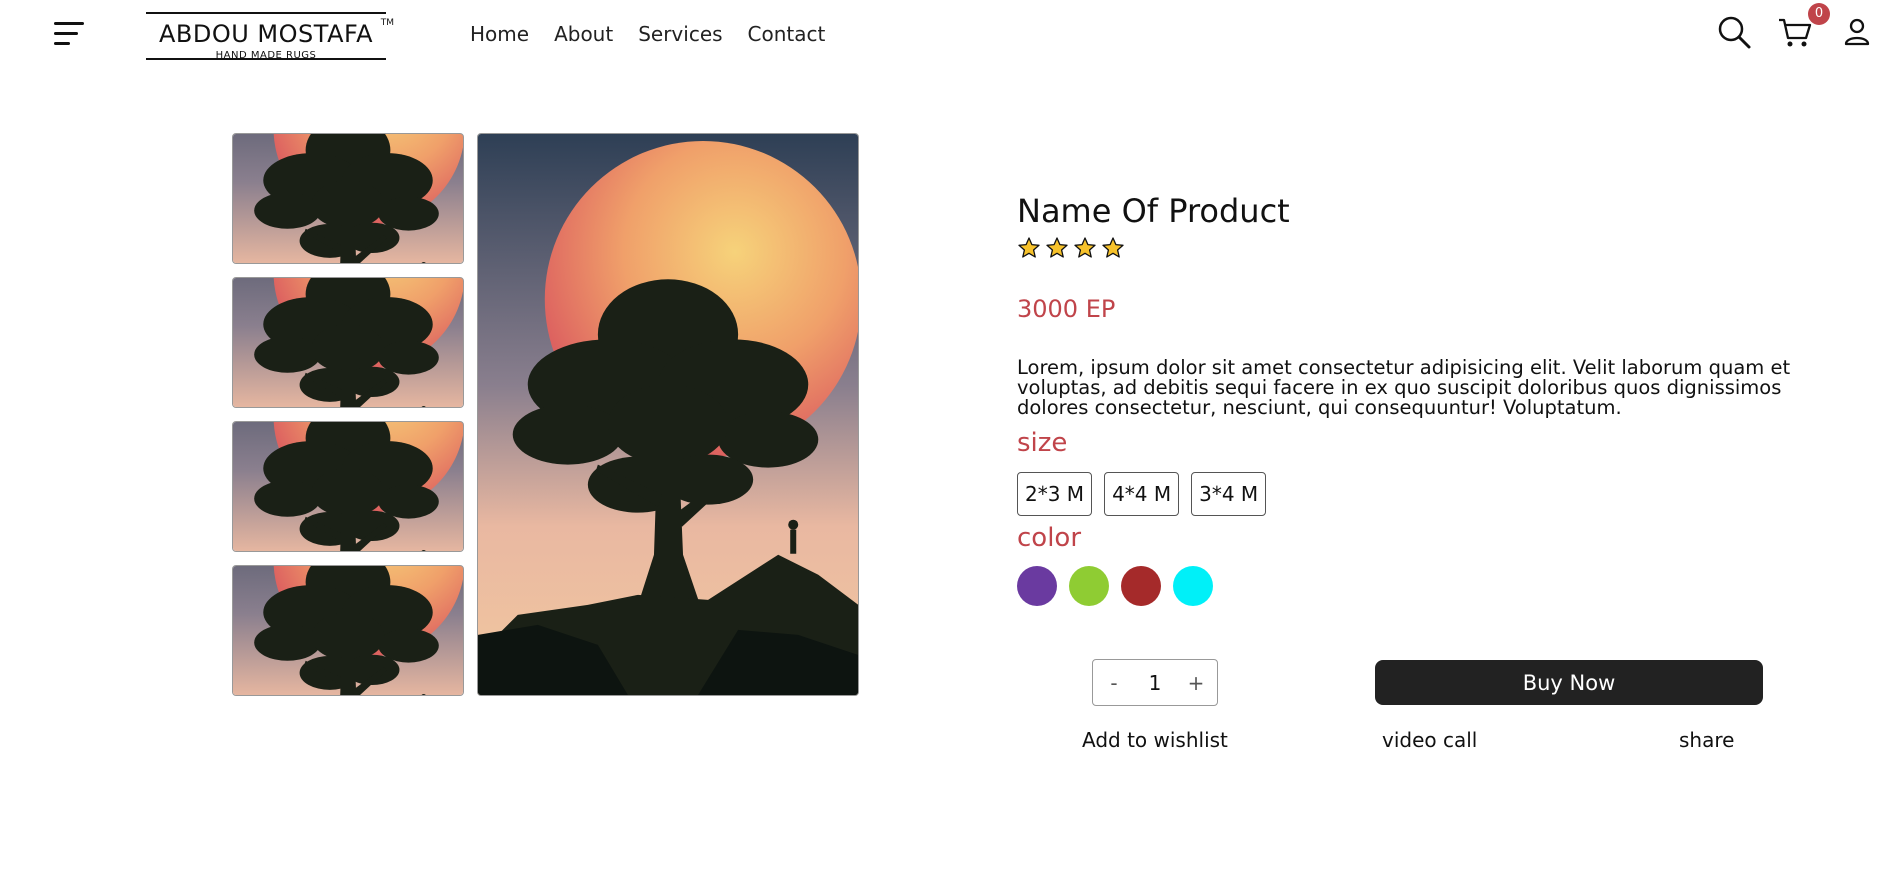 The image size is (1890, 891). I want to click on quantity-stepper: - +, so click(1155, 682).